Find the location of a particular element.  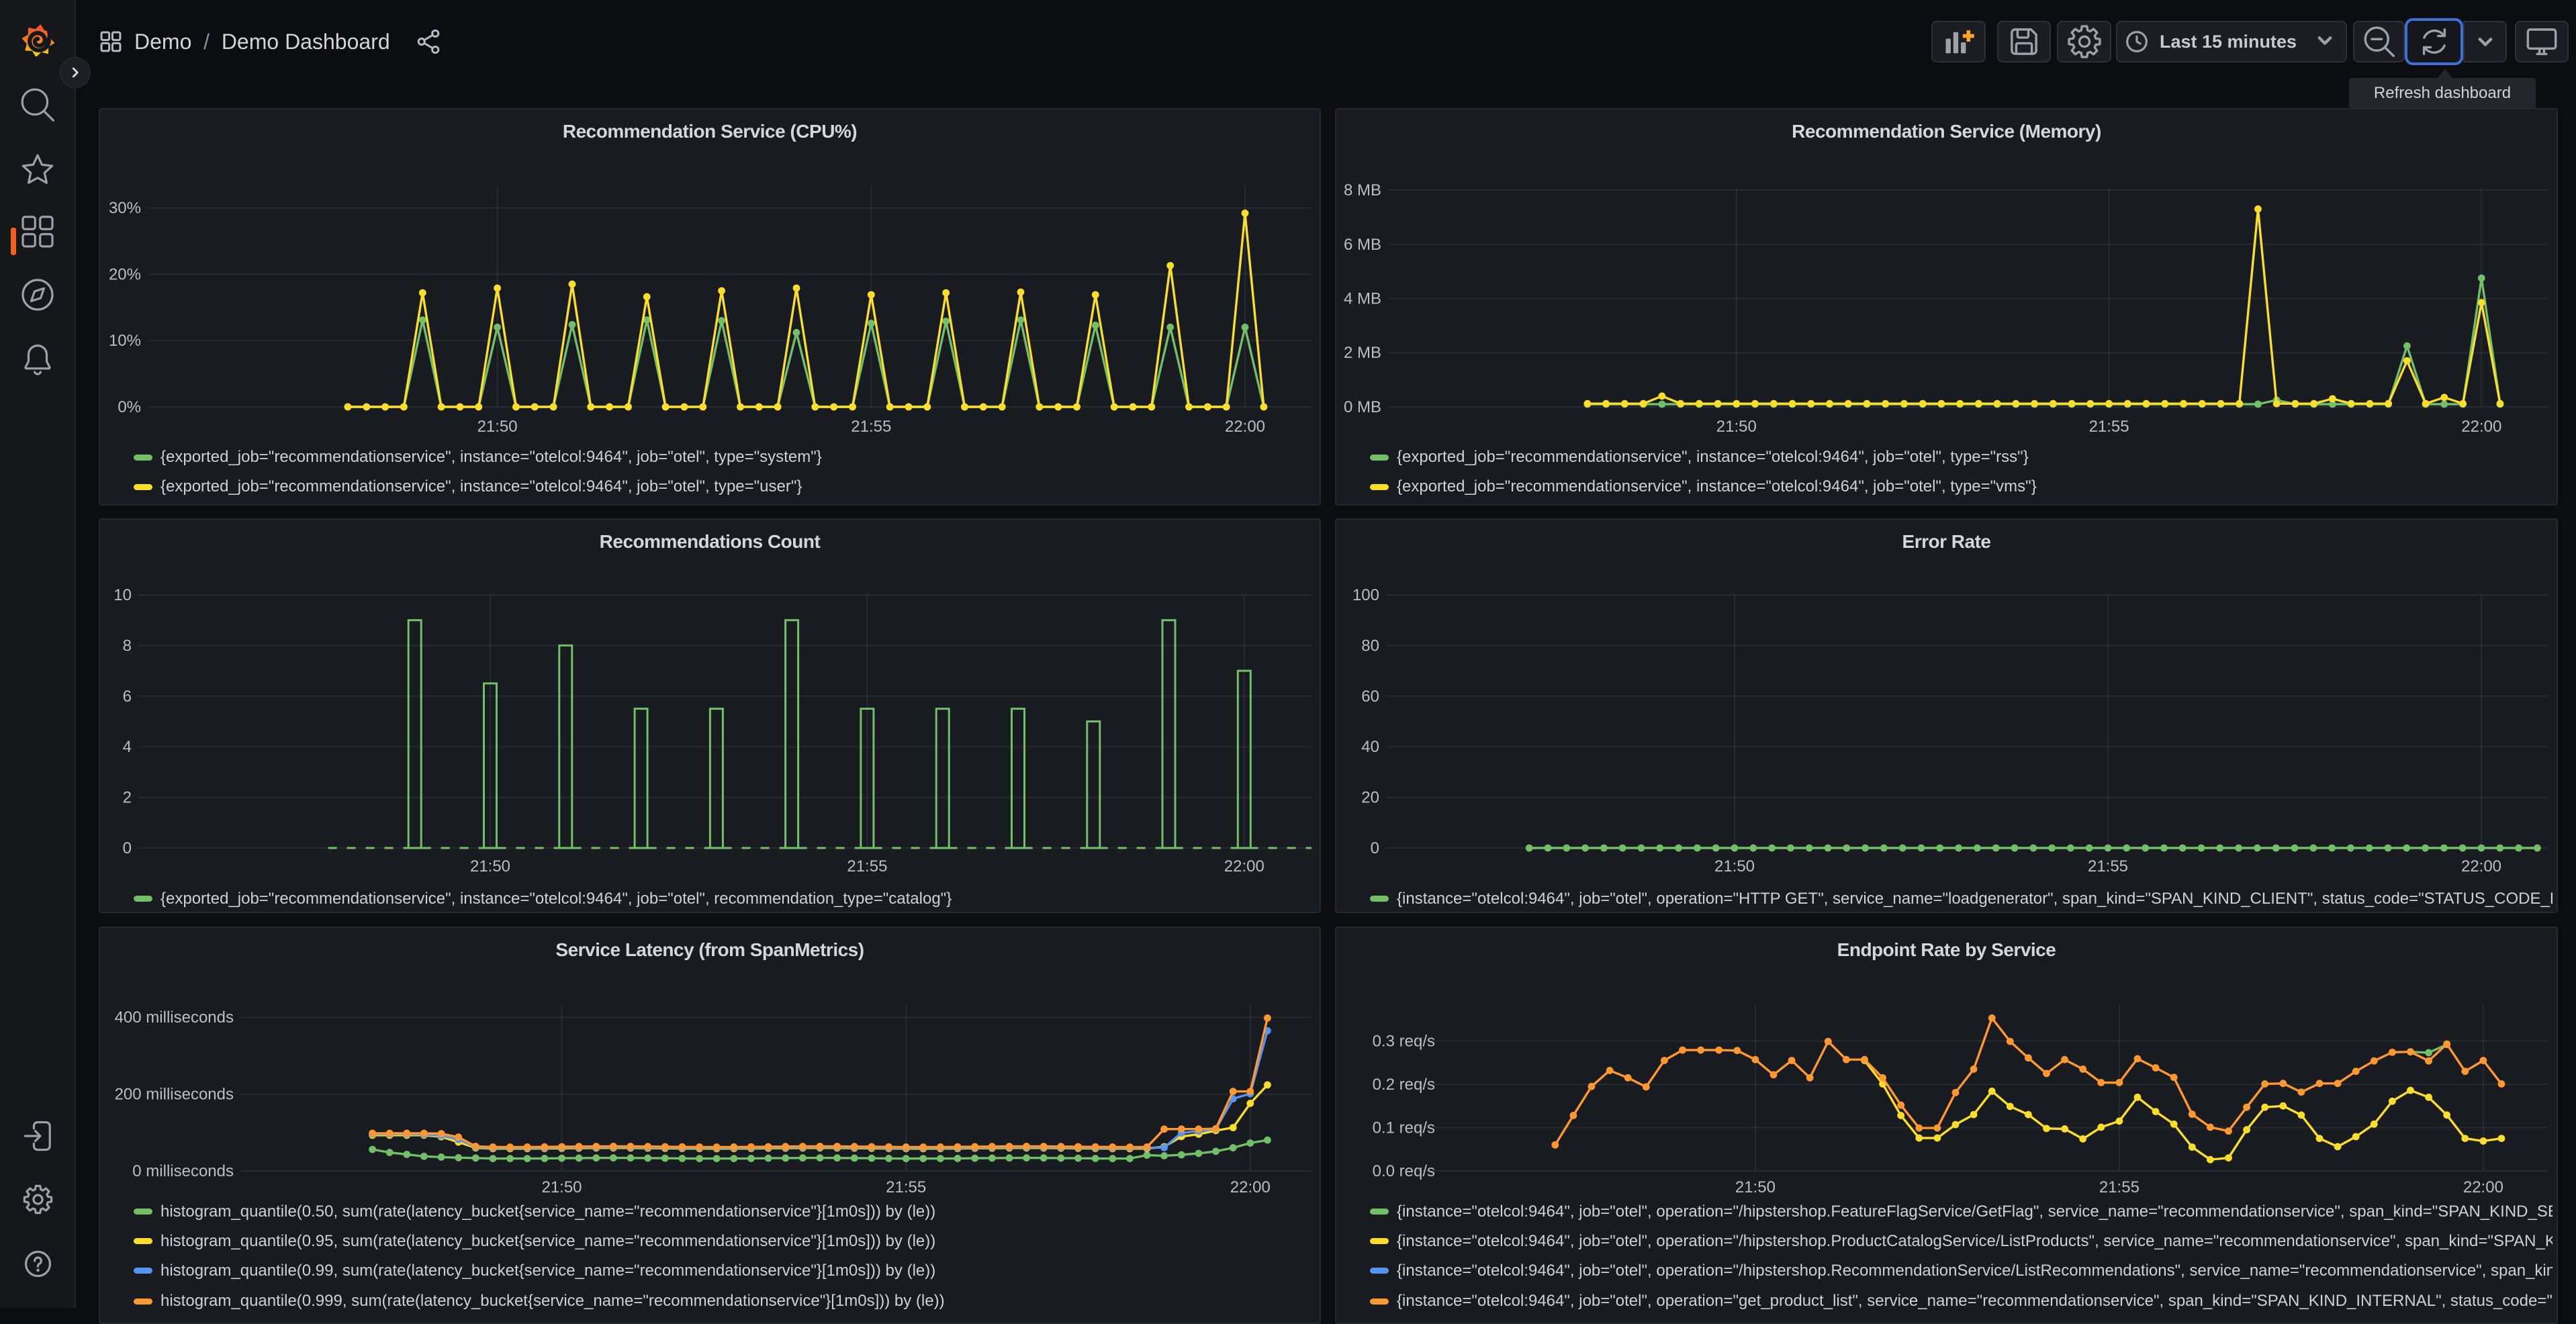

svg-text: 40 is located at coordinates (1370, 747).